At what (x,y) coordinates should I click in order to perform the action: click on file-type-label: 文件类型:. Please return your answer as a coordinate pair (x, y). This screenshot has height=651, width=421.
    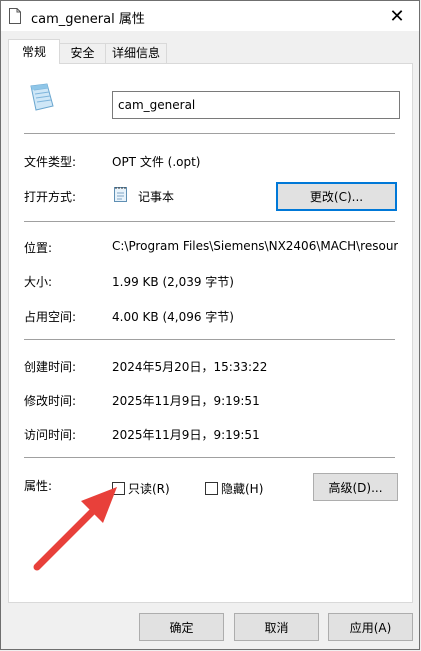
    Looking at the image, I should click on (50, 162).